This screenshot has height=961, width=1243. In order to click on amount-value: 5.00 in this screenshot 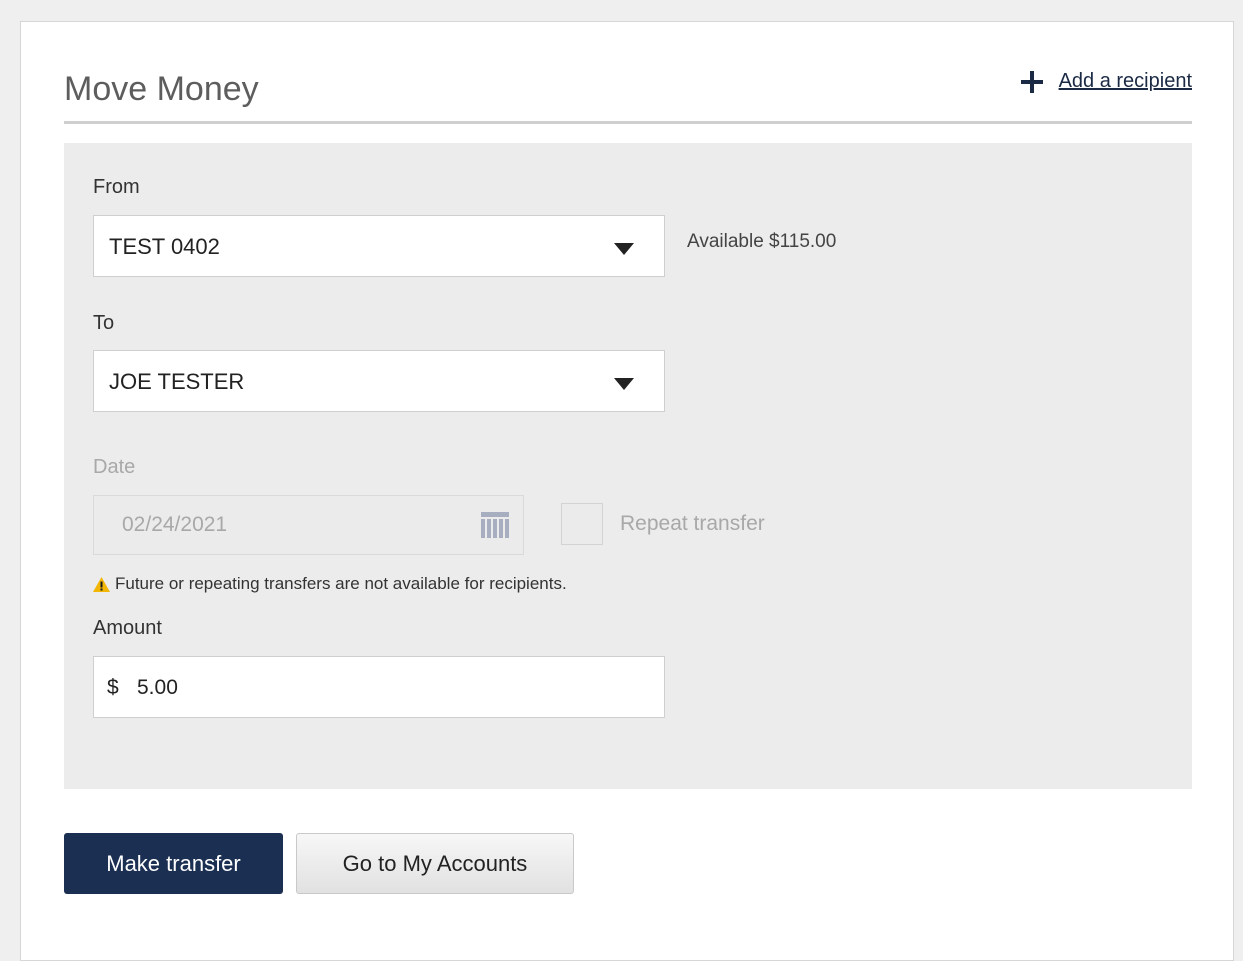, I will do `click(157, 687)`.